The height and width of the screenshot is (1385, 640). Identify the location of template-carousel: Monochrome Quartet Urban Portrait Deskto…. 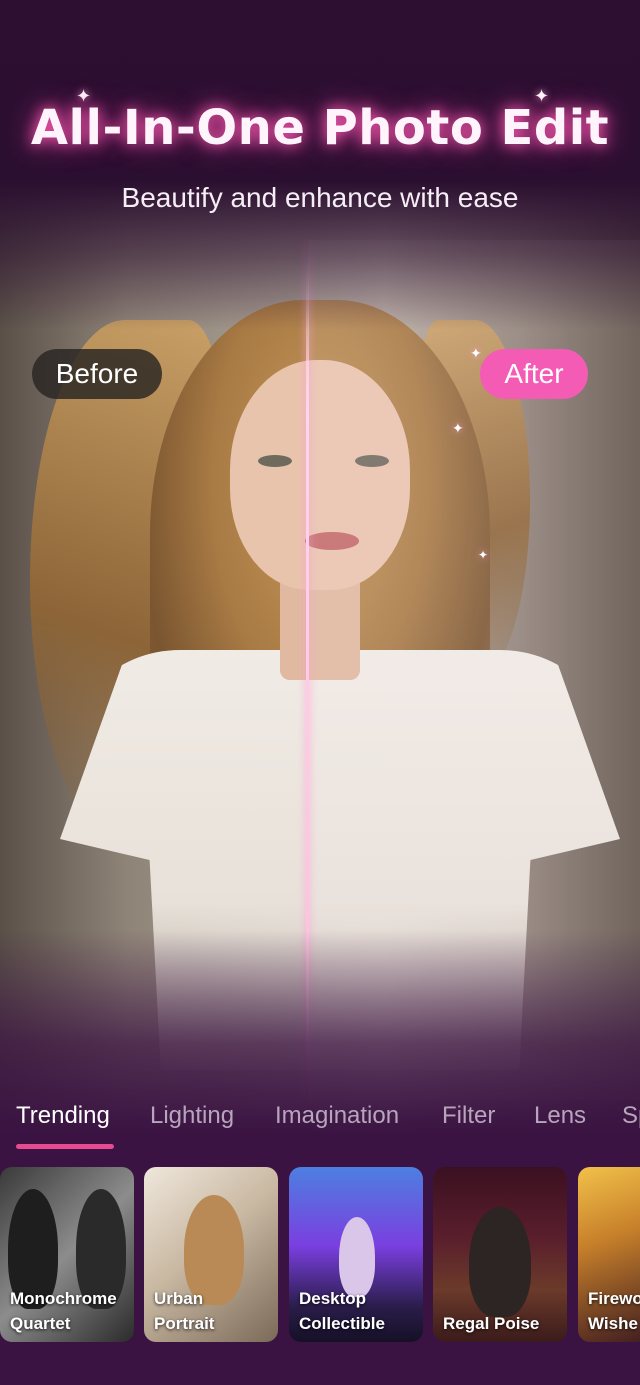
(320, 1254).